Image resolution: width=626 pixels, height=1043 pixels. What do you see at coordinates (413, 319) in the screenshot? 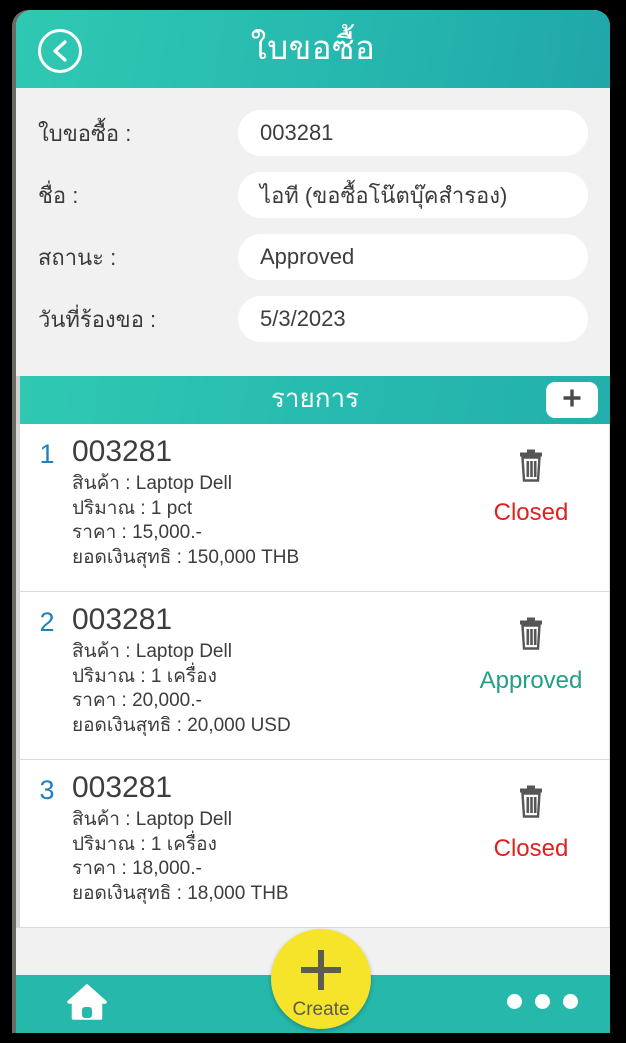
I see `request-date-field: 5/3/2023` at bounding box center [413, 319].